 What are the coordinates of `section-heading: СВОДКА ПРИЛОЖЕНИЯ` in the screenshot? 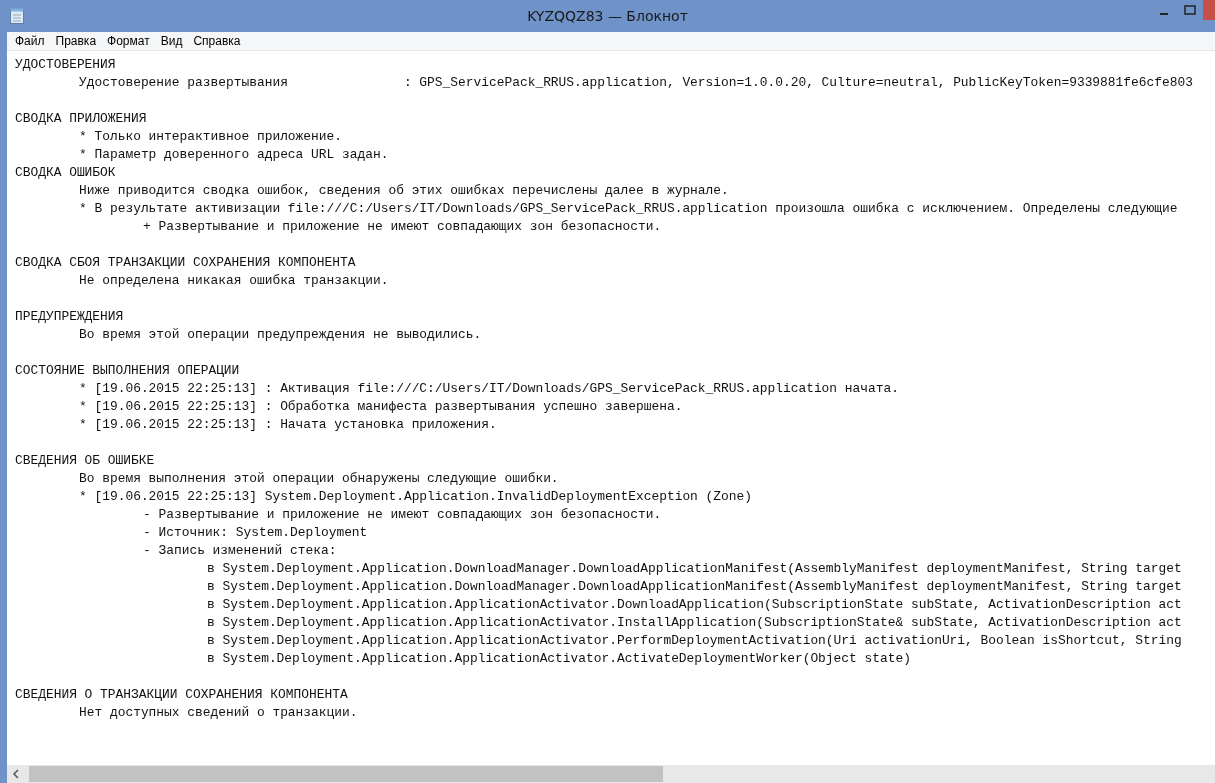 It's located at (81, 119).